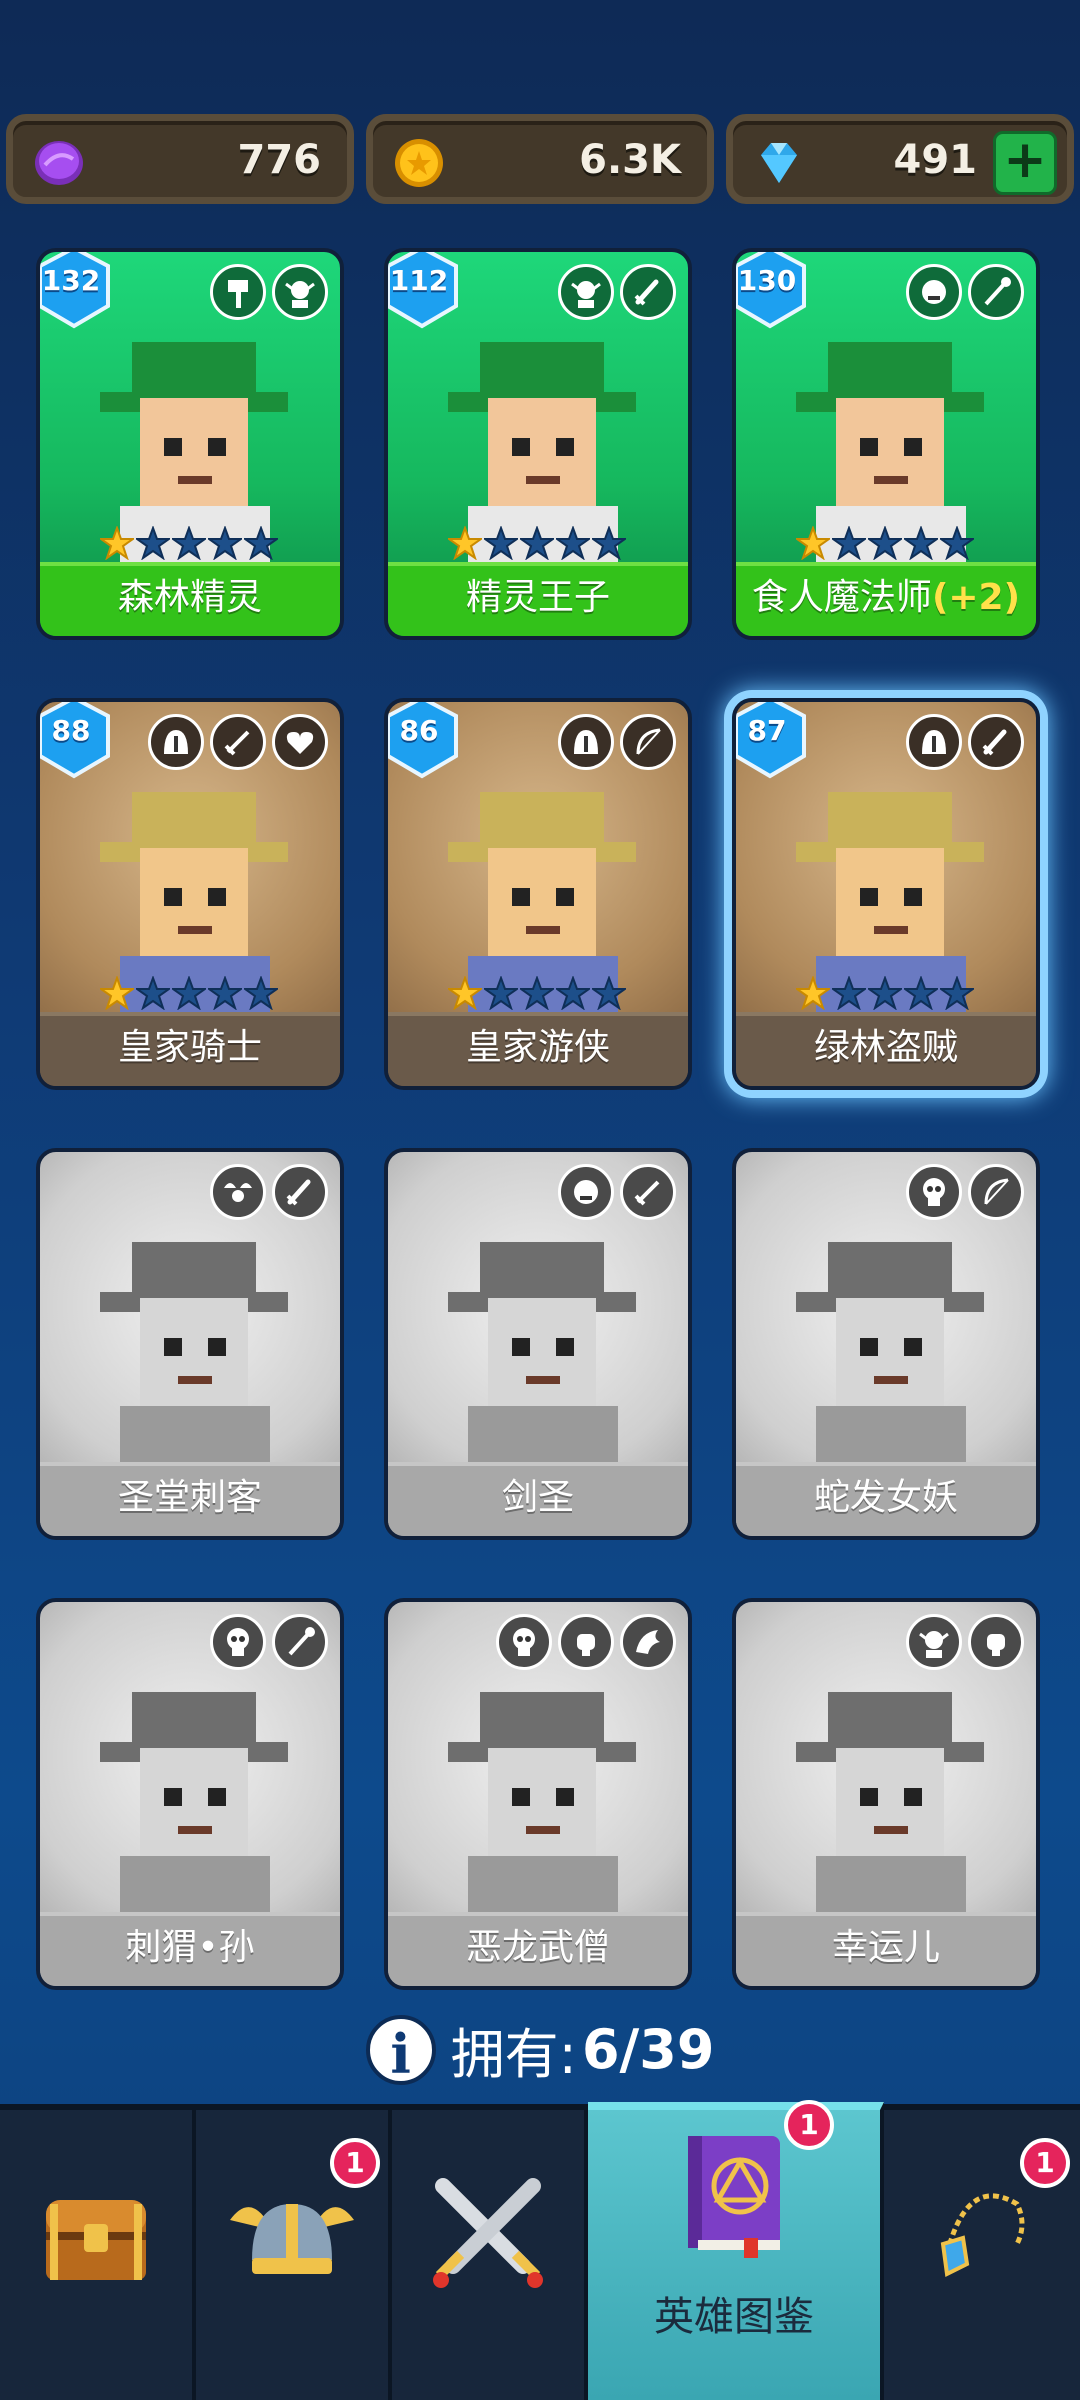 The width and height of the screenshot is (1080, 2400). Describe the element at coordinates (238, 1192) in the screenshot. I see `angel-icon` at that location.